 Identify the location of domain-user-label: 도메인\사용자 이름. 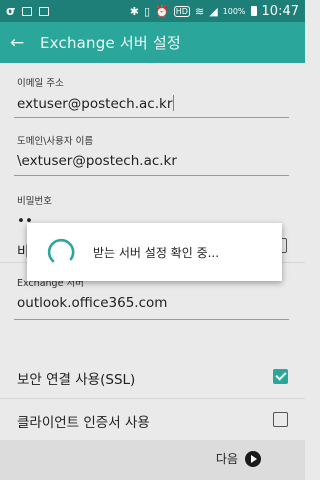
(55, 141).